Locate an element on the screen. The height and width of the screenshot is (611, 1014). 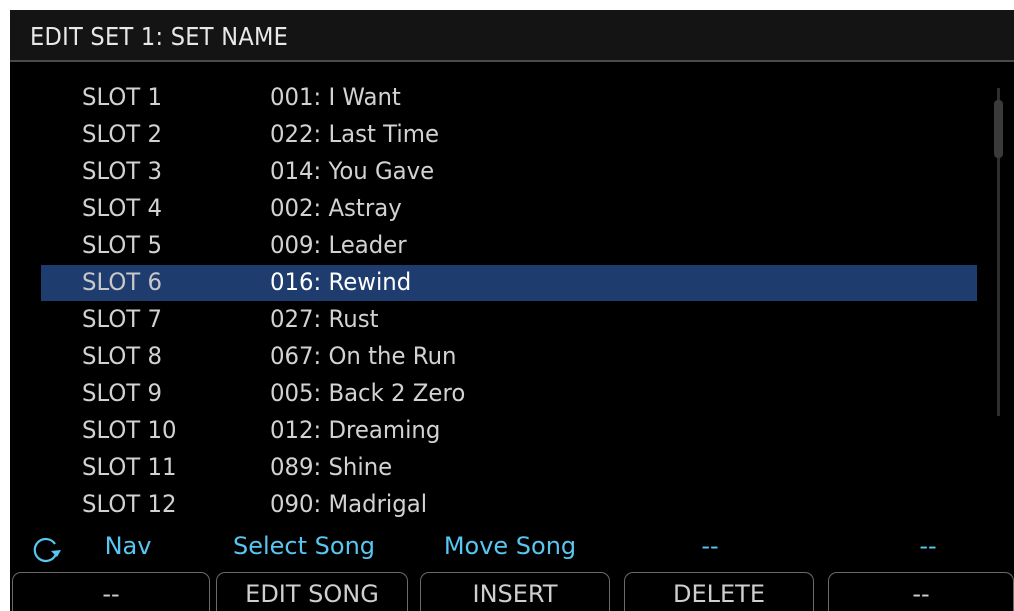
knob-label-4: -- is located at coordinates (710, 546).